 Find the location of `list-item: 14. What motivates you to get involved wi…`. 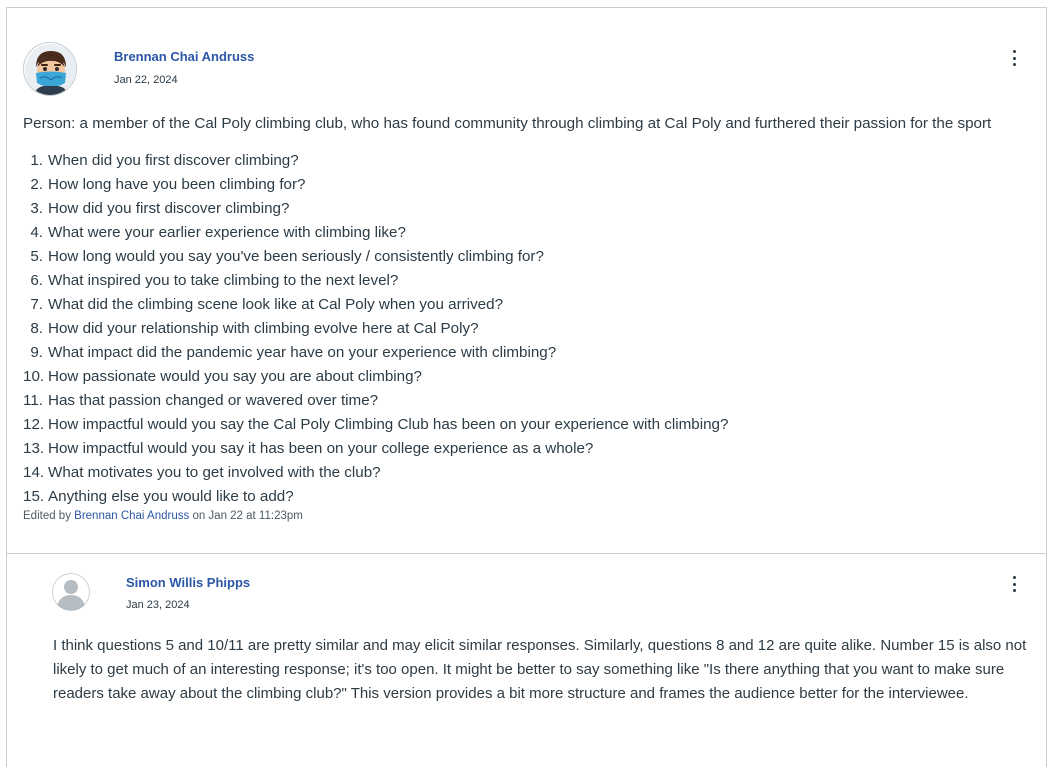

list-item: 14. What motivates you to get involved wi… is located at coordinates (202, 472).